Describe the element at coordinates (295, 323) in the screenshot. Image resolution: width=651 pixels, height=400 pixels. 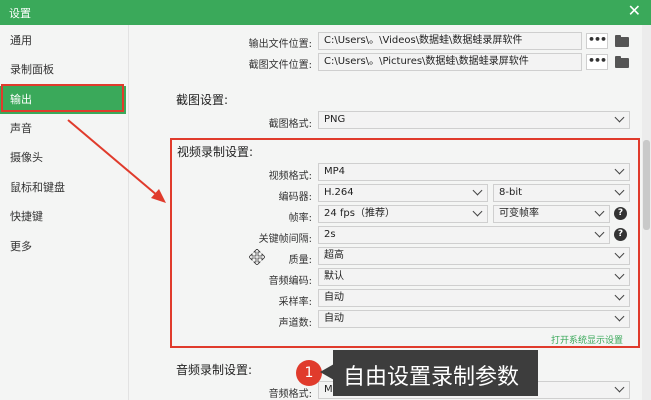
I see `channels-label: 声道数:` at that location.